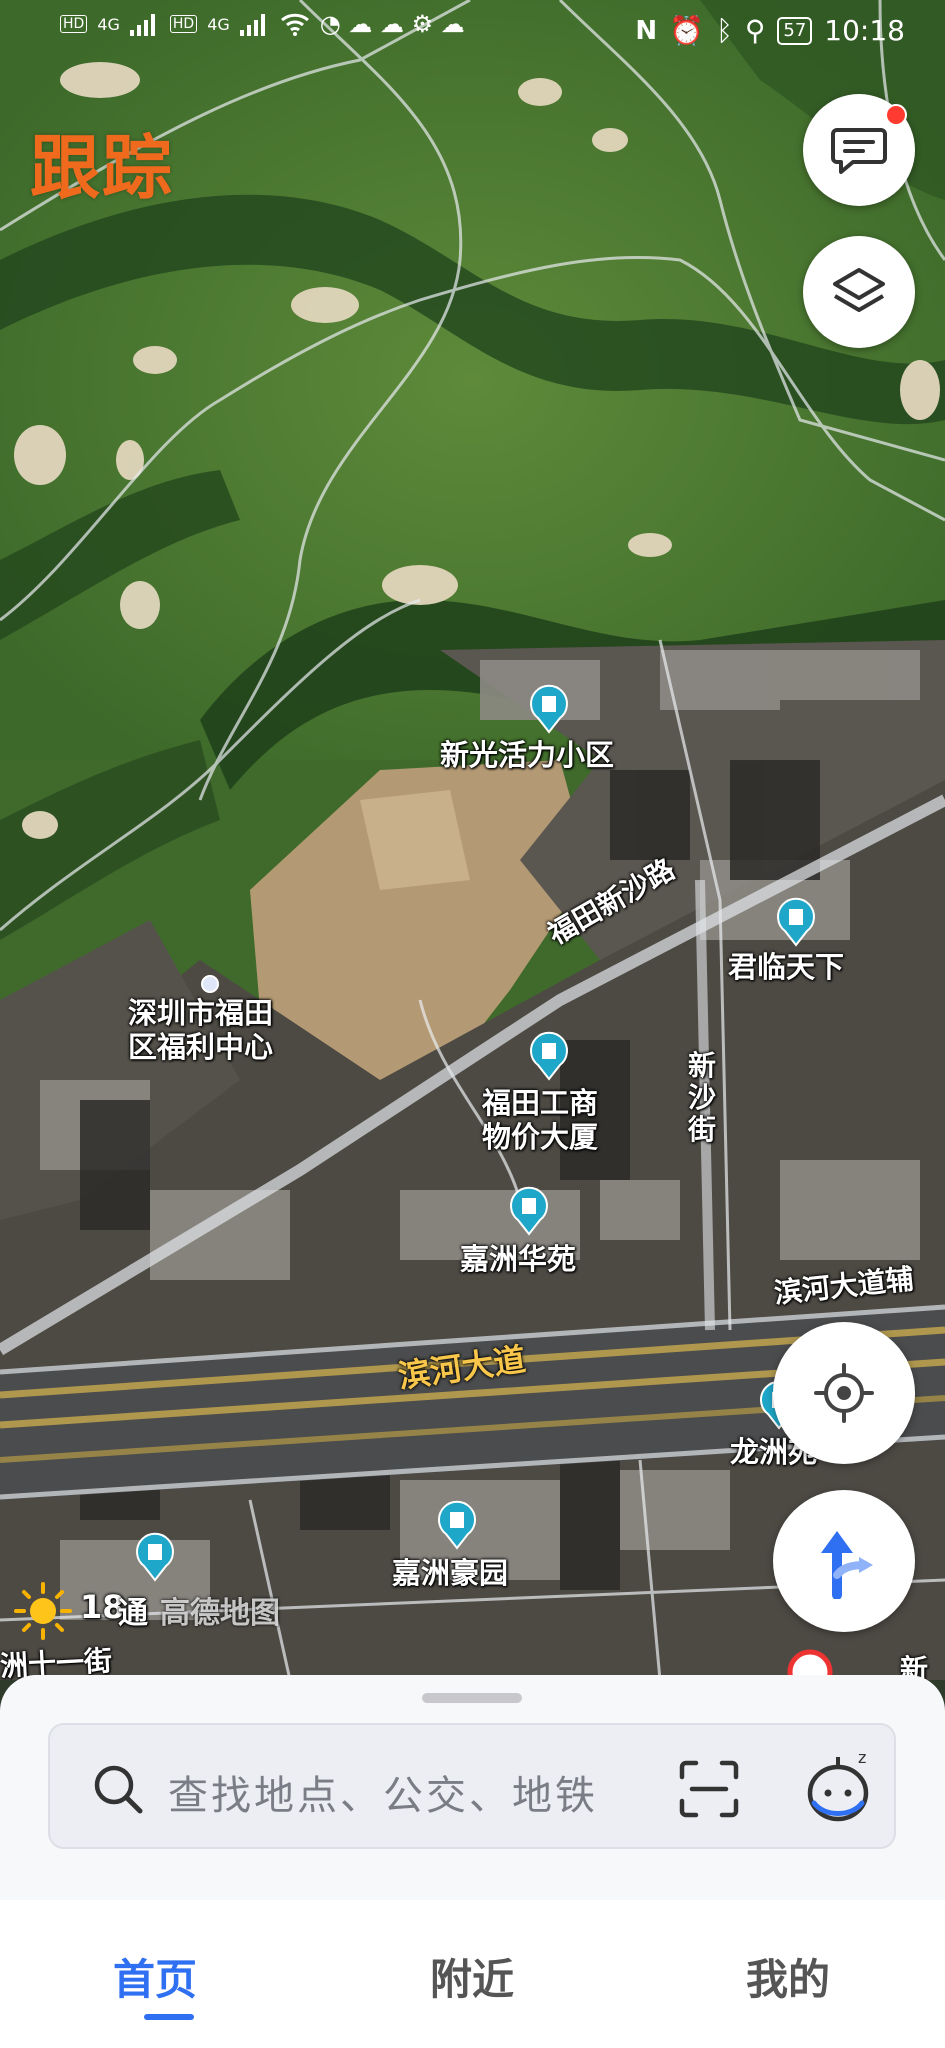  Describe the element at coordinates (210, 984) in the screenshot. I see `poi-dot-icon` at that location.